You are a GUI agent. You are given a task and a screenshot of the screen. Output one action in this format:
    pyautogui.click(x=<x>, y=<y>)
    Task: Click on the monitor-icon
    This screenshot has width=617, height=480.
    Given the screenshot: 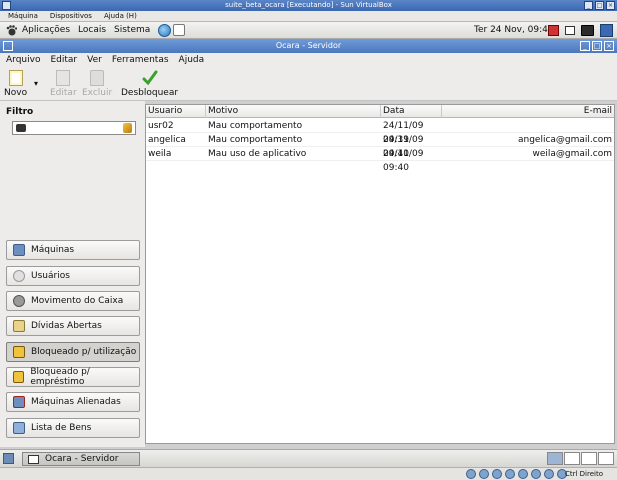 What is the action you would take?
    pyautogui.click(x=587, y=30)
    